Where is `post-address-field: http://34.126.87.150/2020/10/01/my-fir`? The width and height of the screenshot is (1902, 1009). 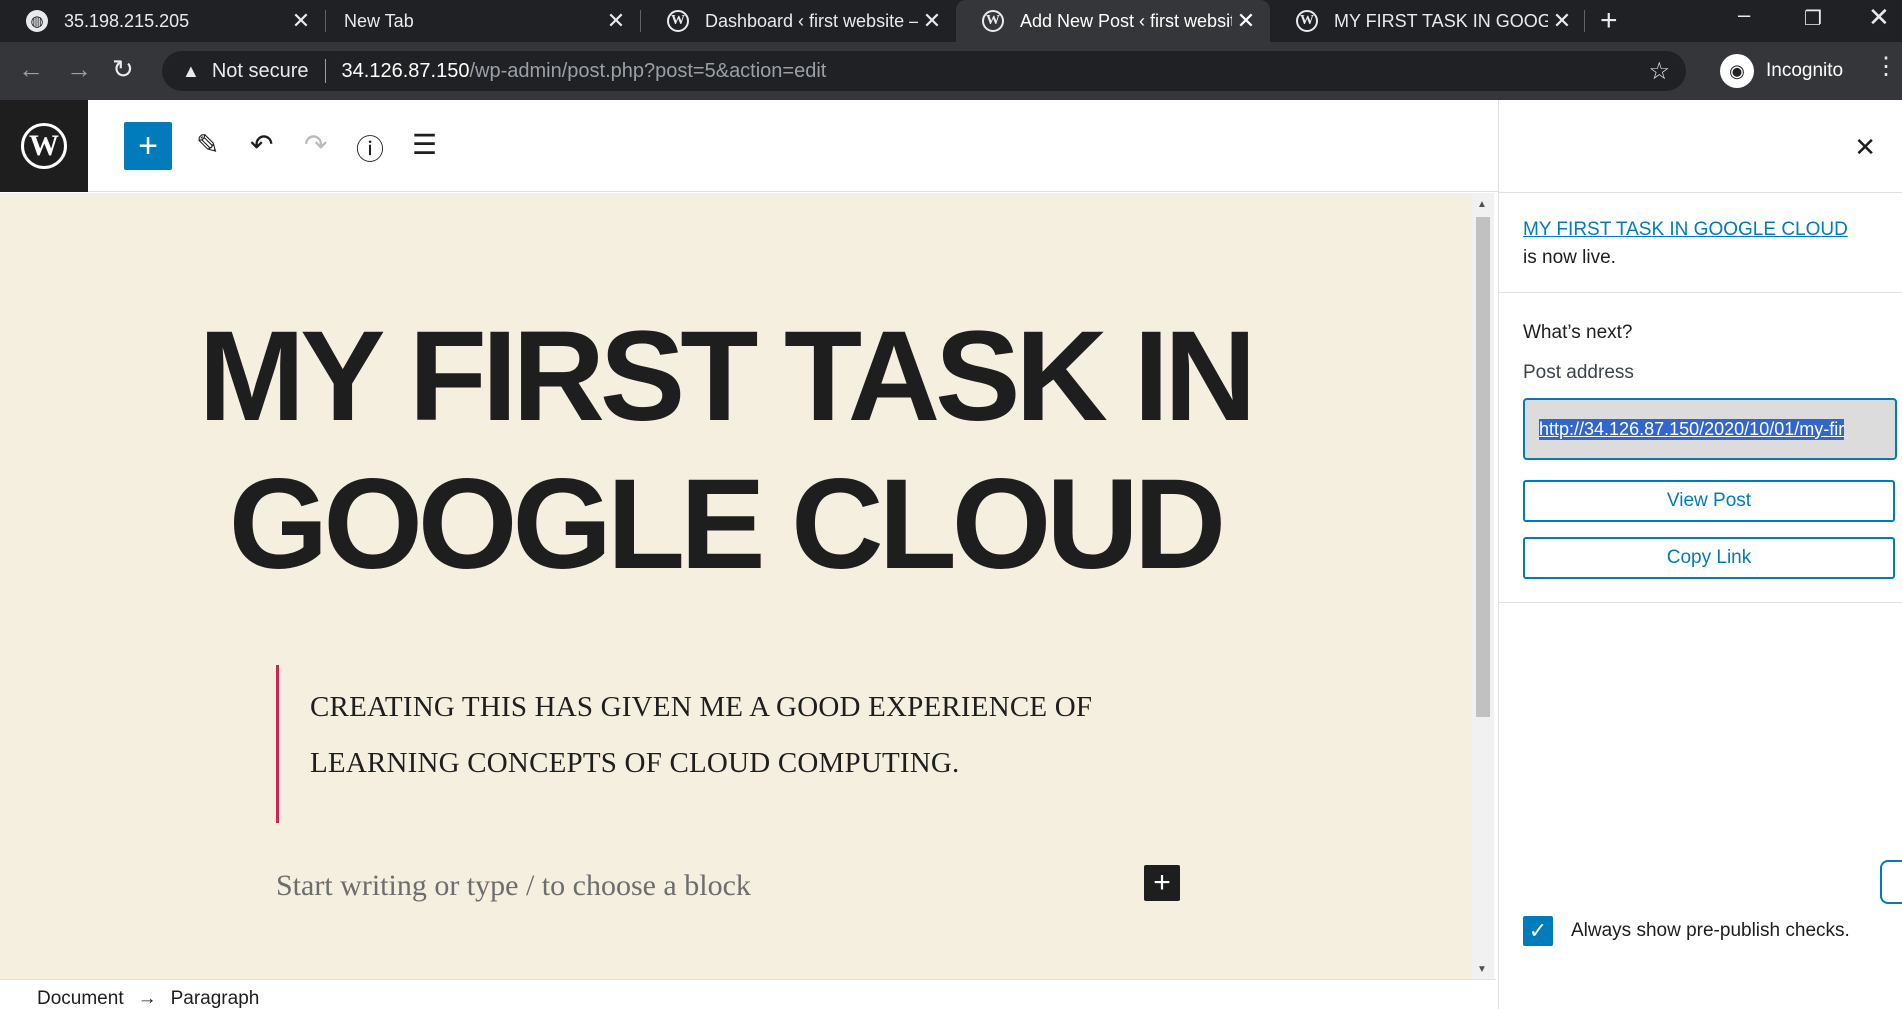
post-address-field: http://34.126.87.150/2020/10/01/my-fir is located at coordinates (1710, 429).